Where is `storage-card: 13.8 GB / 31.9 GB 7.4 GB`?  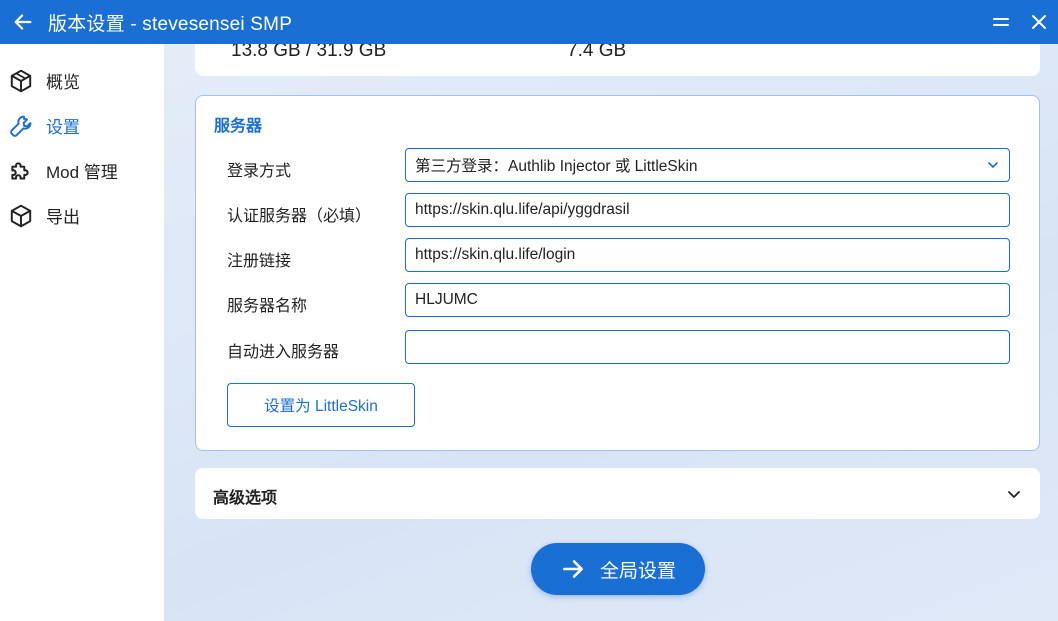 storage-card: 13.8 GB / 31.9 GB 7.4 GB is located at coordinates (617, 60).